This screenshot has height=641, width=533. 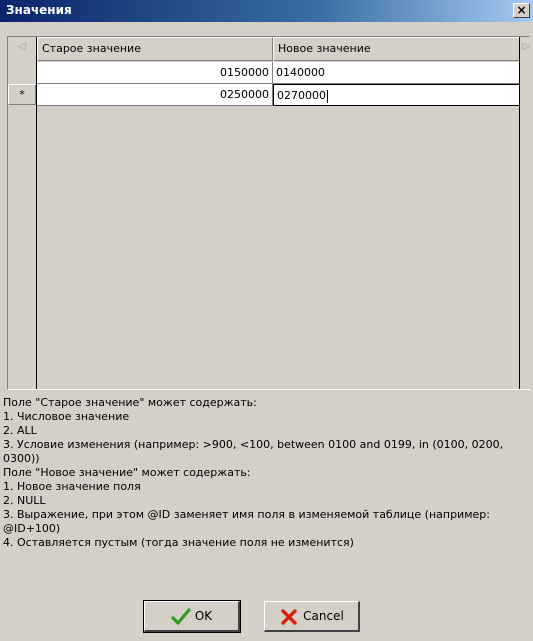 I want to click on help-line: 1. Новое значение поля, so click(x=72, y=486).